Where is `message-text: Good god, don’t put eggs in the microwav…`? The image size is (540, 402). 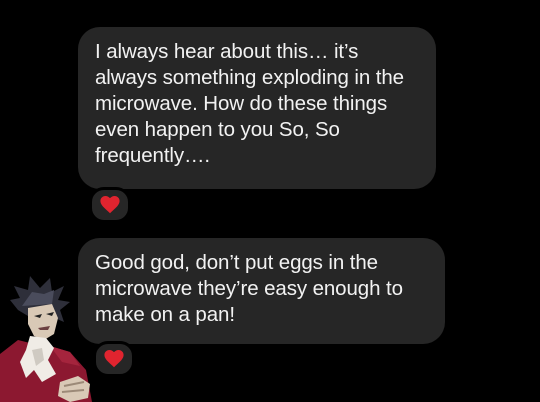
message-text: Good god, don’t put eggs in the microwav… is located at coordinates (249, 288).